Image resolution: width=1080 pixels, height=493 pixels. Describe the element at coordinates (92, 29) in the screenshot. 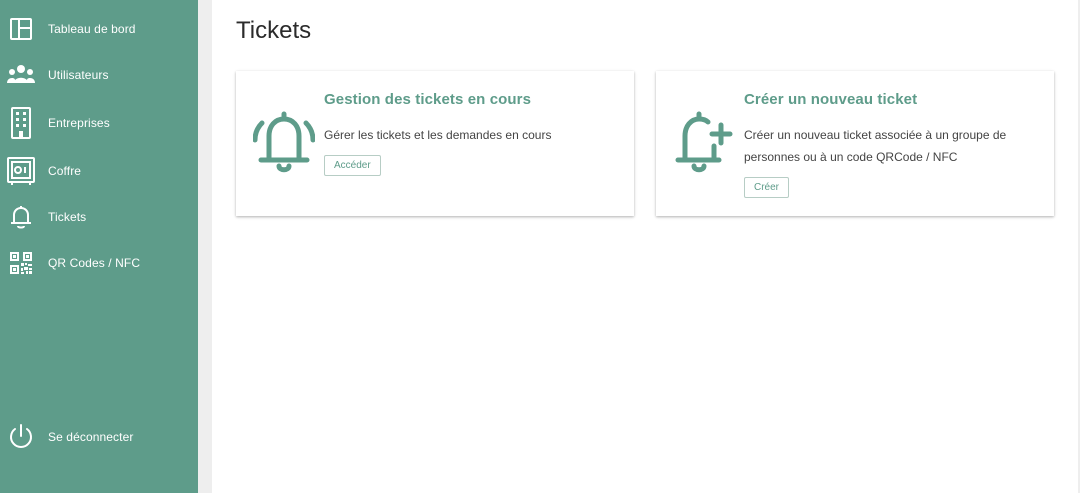

I see `sidebar-item-label: Tableau de bord` at that location.